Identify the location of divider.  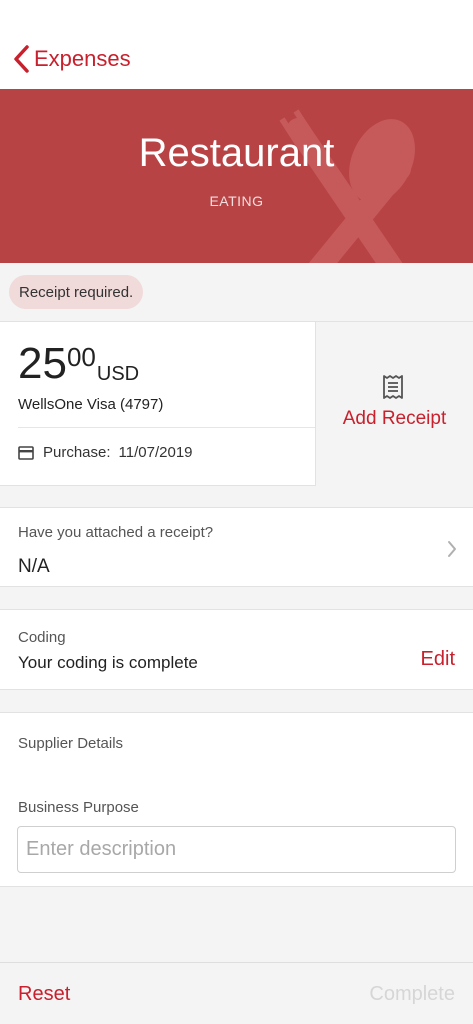
(166, 427).